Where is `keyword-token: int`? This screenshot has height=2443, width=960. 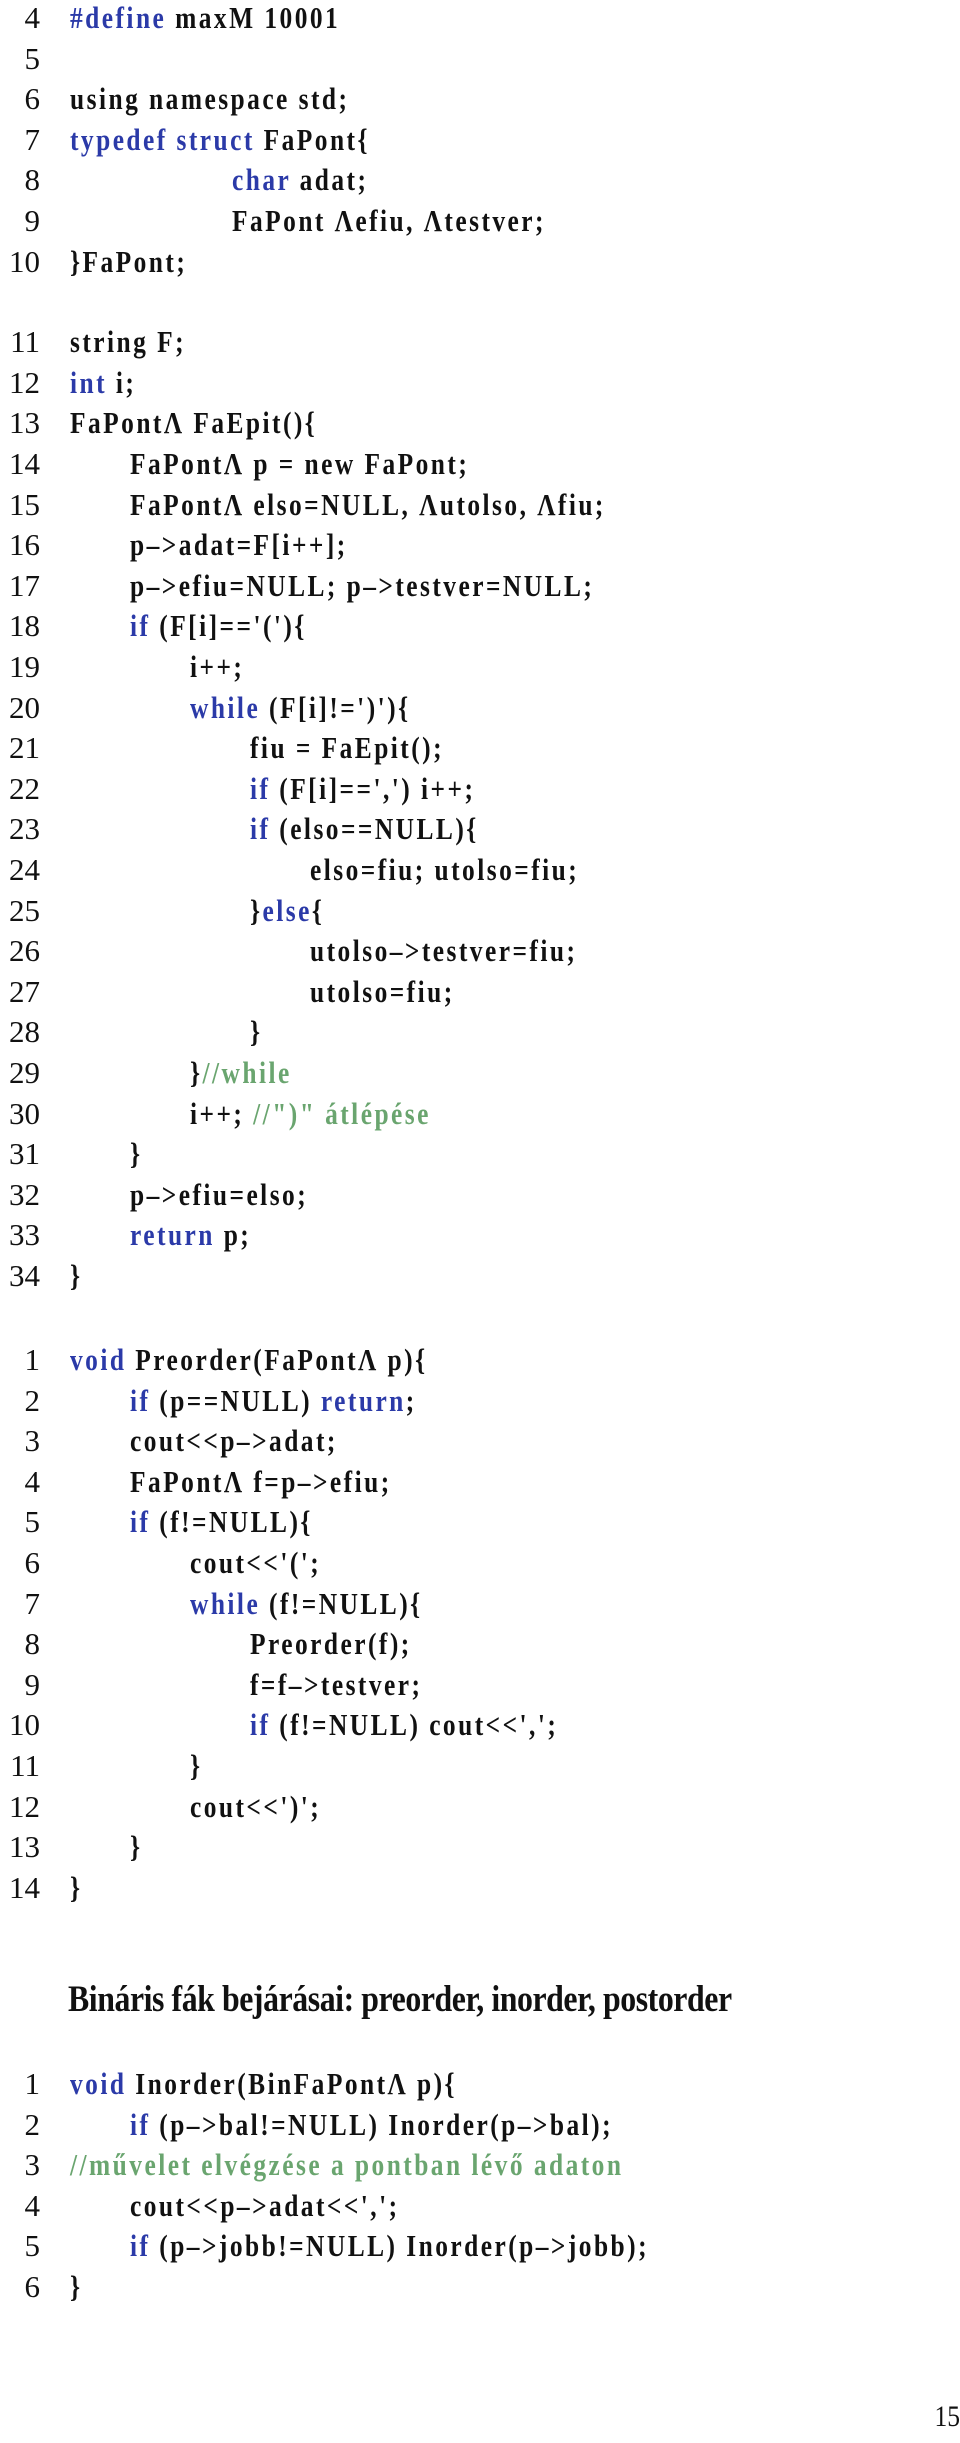 keyword-token: int is located at coordinates (89, 382).